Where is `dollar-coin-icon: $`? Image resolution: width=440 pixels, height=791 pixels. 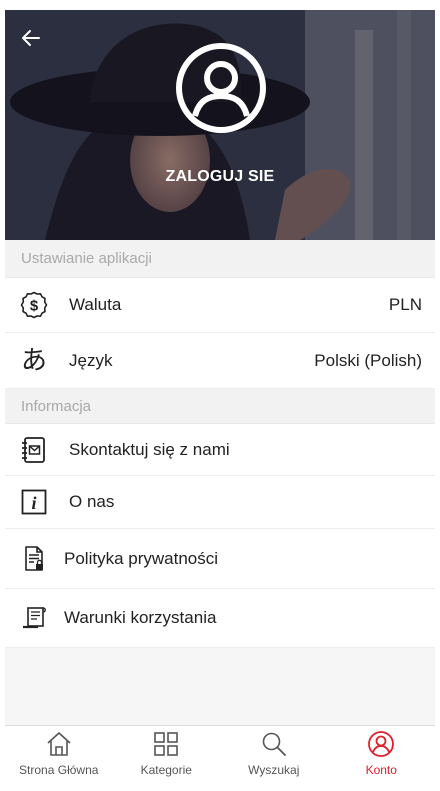
dollar-coin-icon: $ is located at coordinates (34, 305).